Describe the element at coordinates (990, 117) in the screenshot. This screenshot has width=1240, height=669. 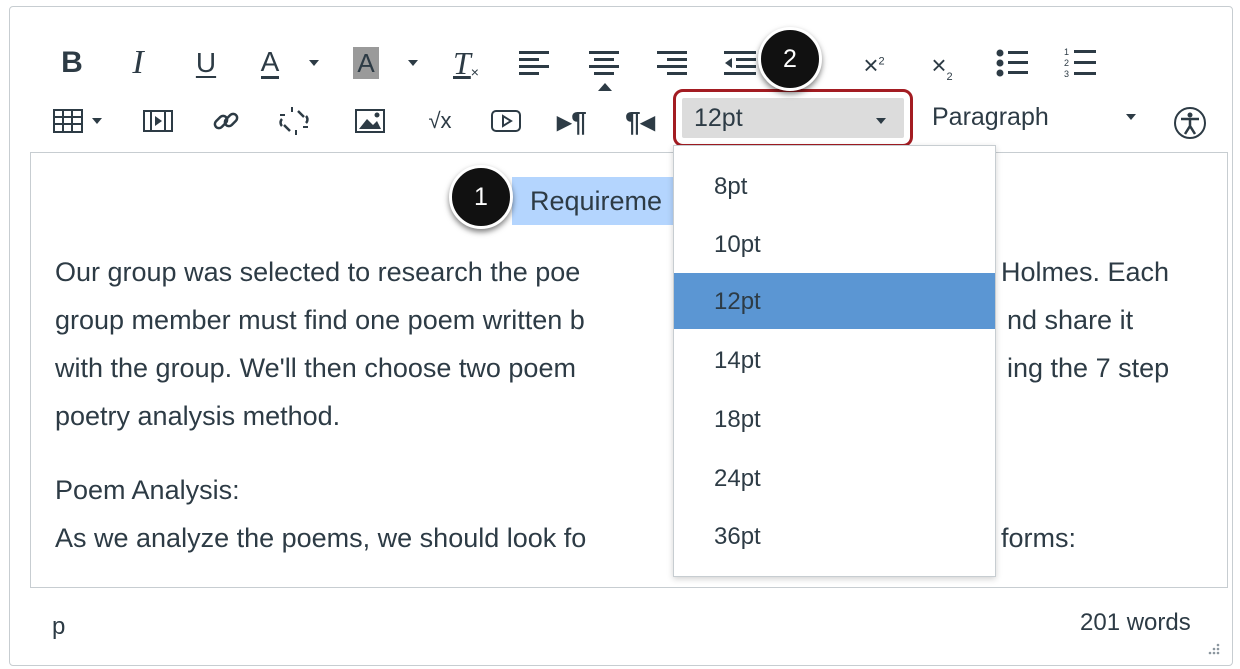
I see `block-format-select: Paragraph` at that location.